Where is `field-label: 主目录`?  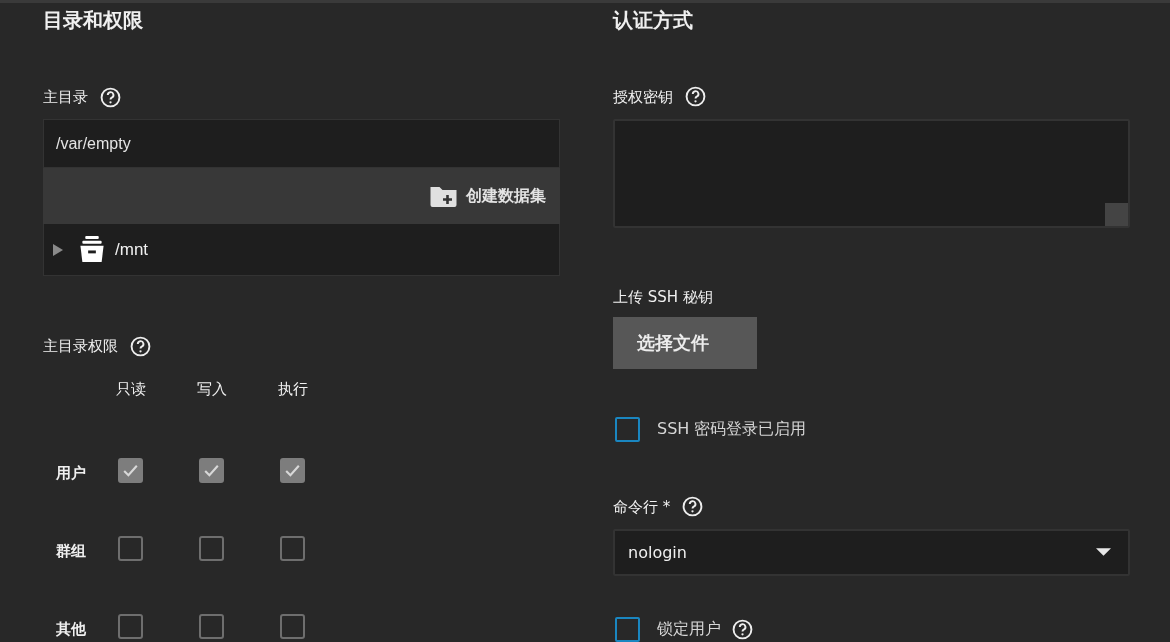 field-label: 主目录 is located at coordinates (65, 97).